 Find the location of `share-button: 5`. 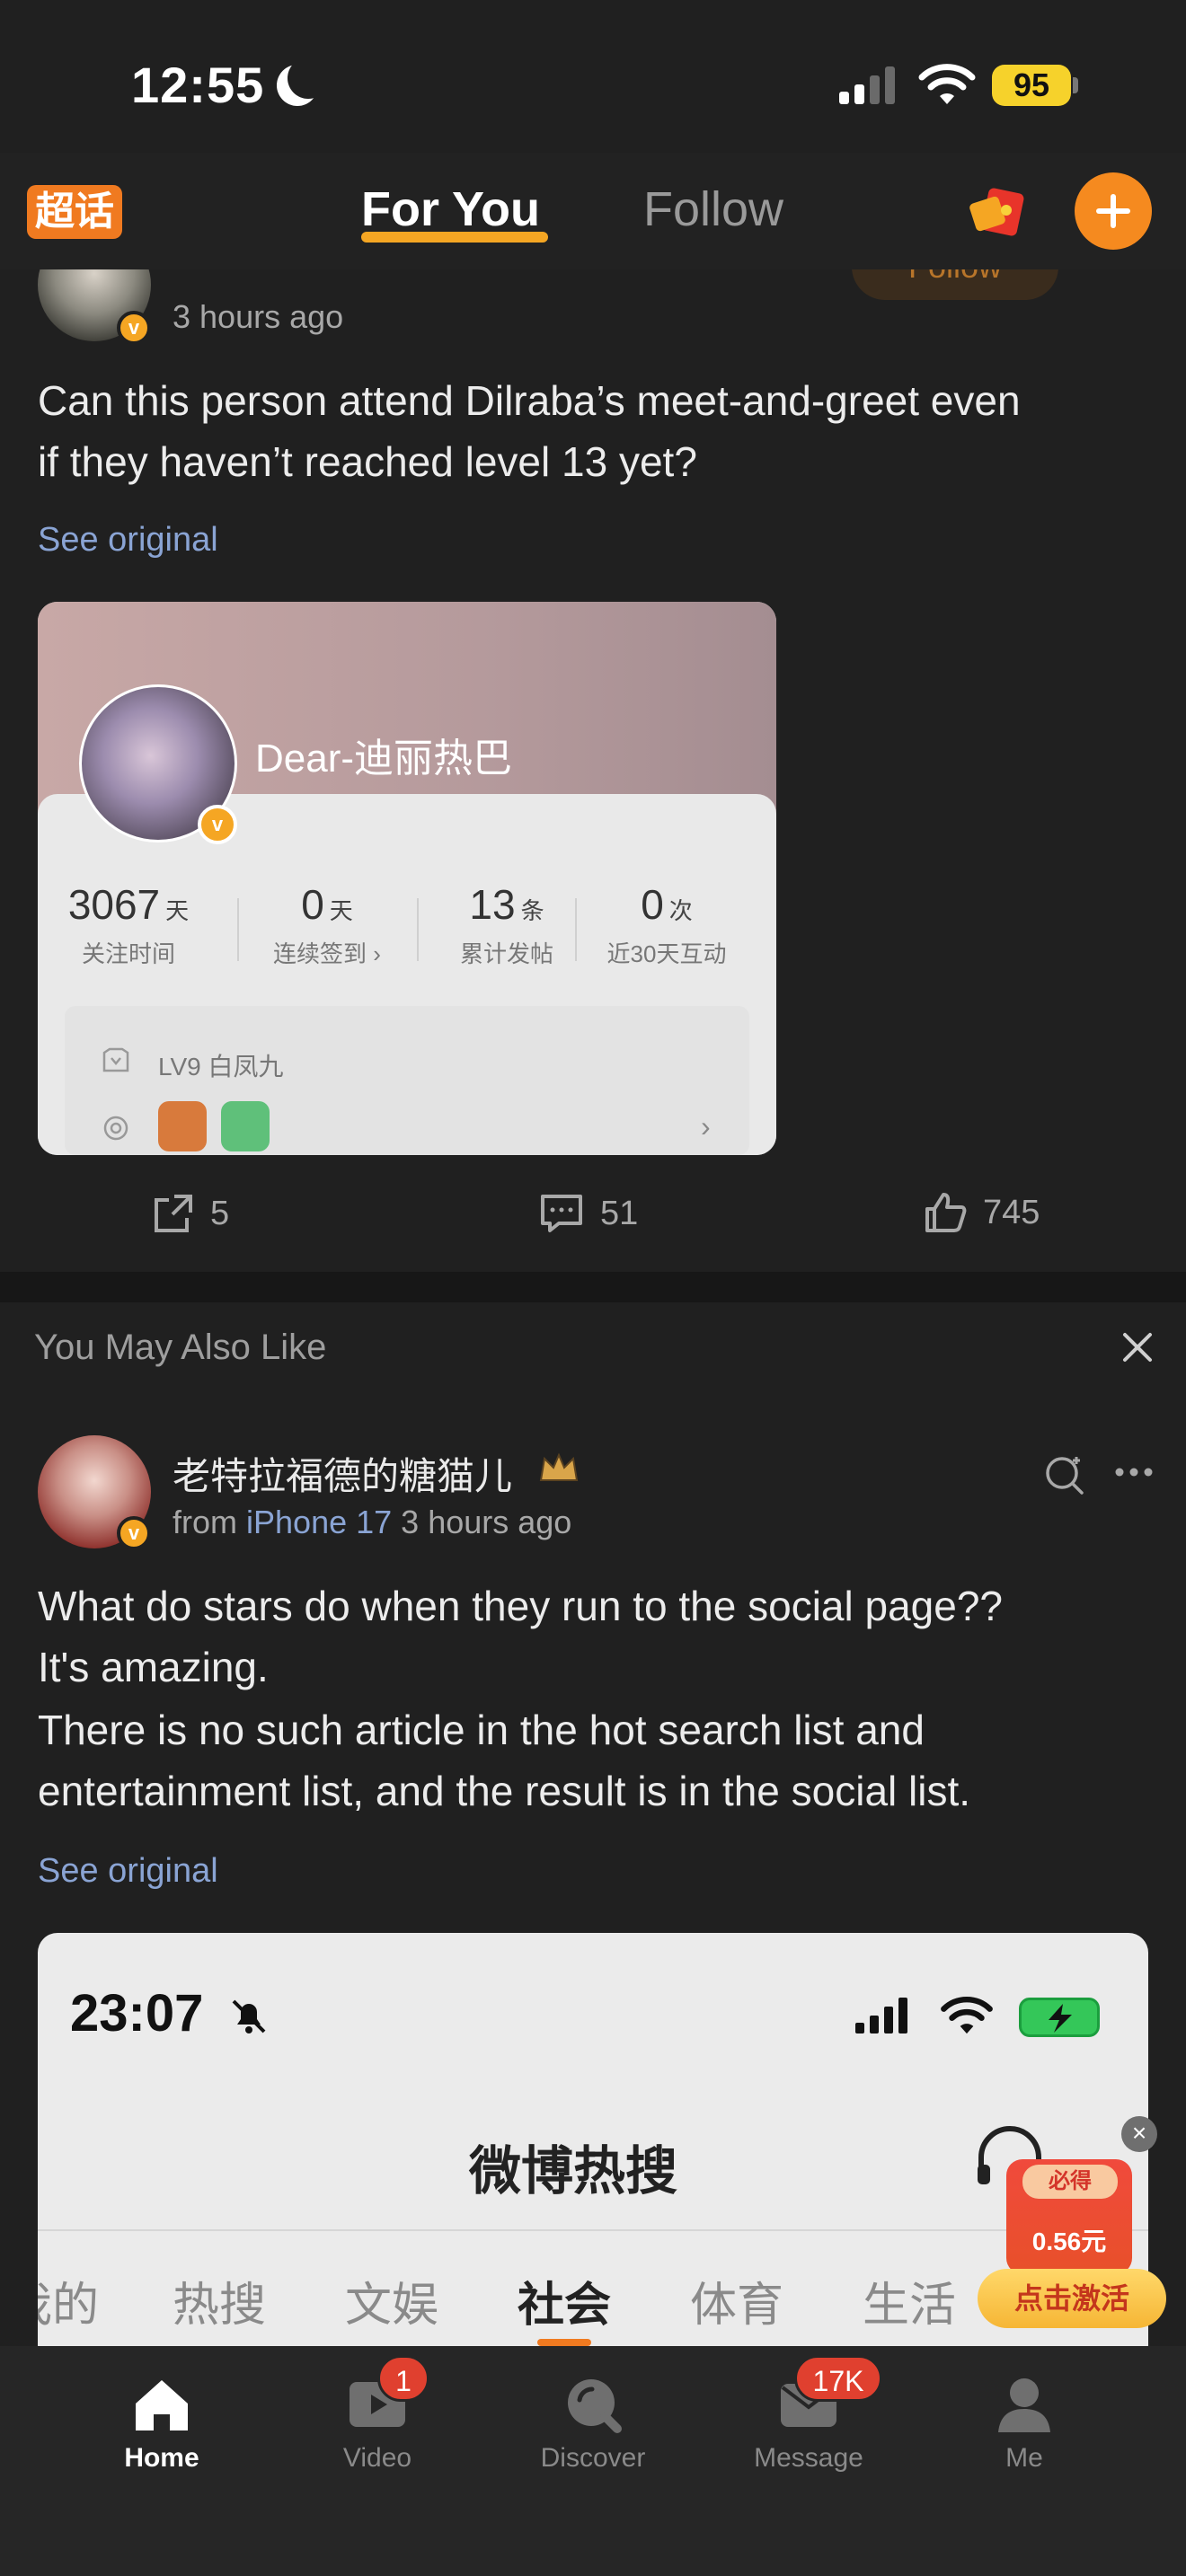

share-button: 5 is located at coordinates (190, 1213).